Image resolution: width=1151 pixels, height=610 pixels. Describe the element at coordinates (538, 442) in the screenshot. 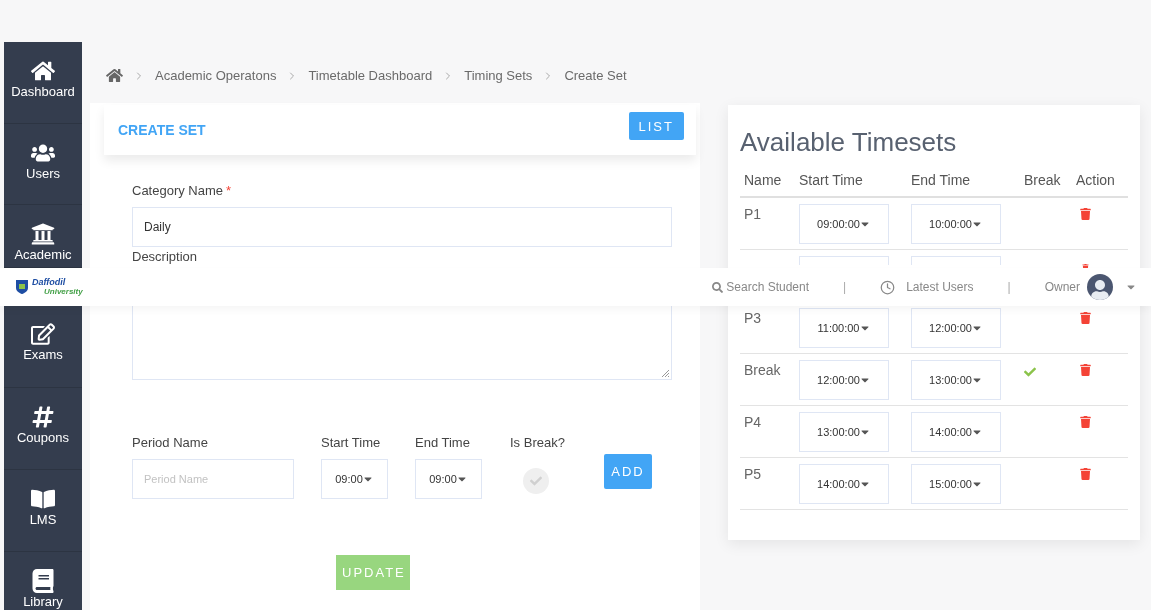

I see `field-label: Is Break?` at that location.